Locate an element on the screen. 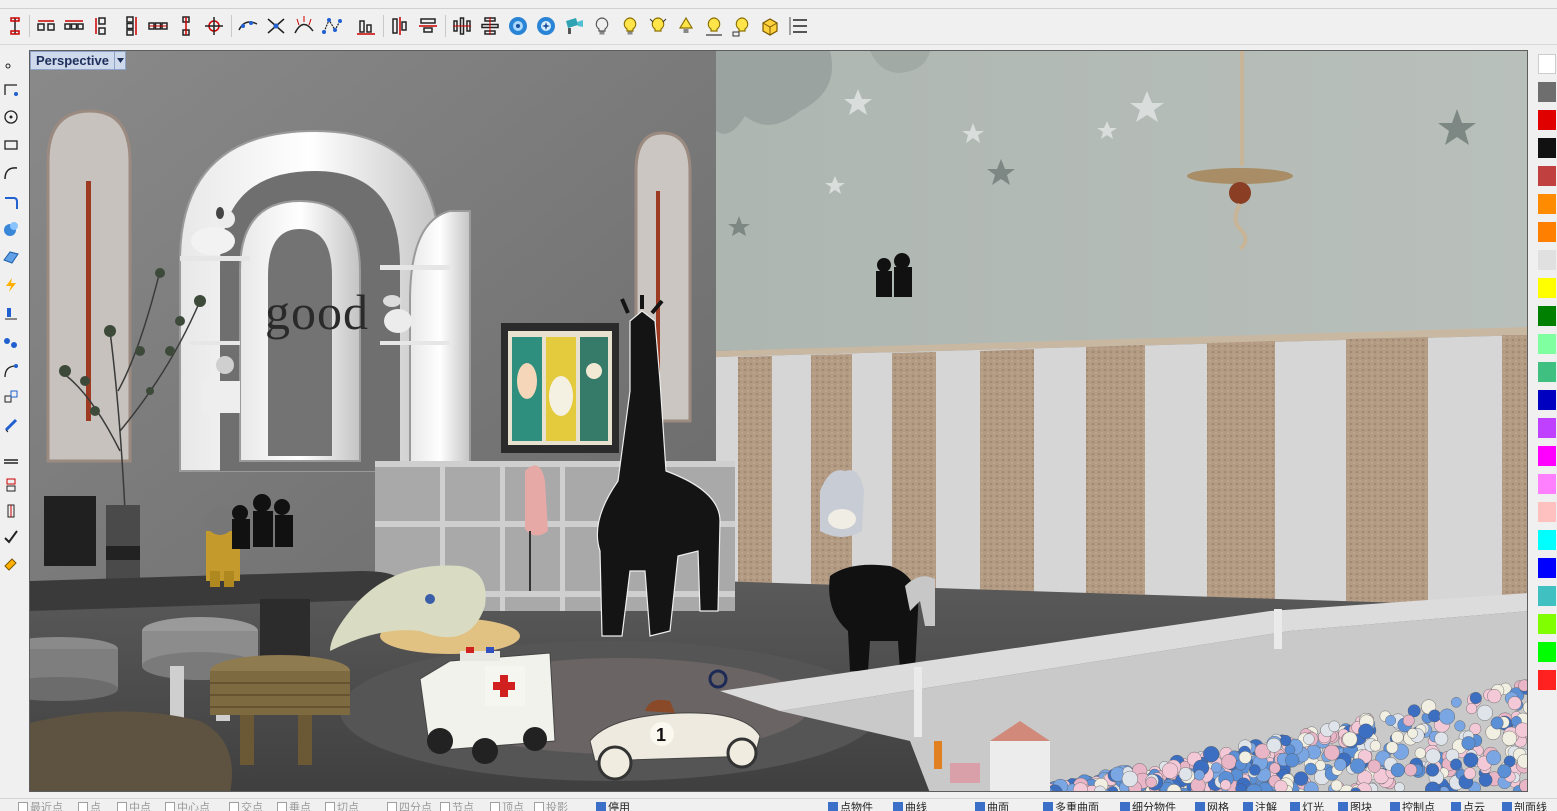 The height and width of the screenshot is (811, 1557). control-points-icon is located at coordinates (332, 26).